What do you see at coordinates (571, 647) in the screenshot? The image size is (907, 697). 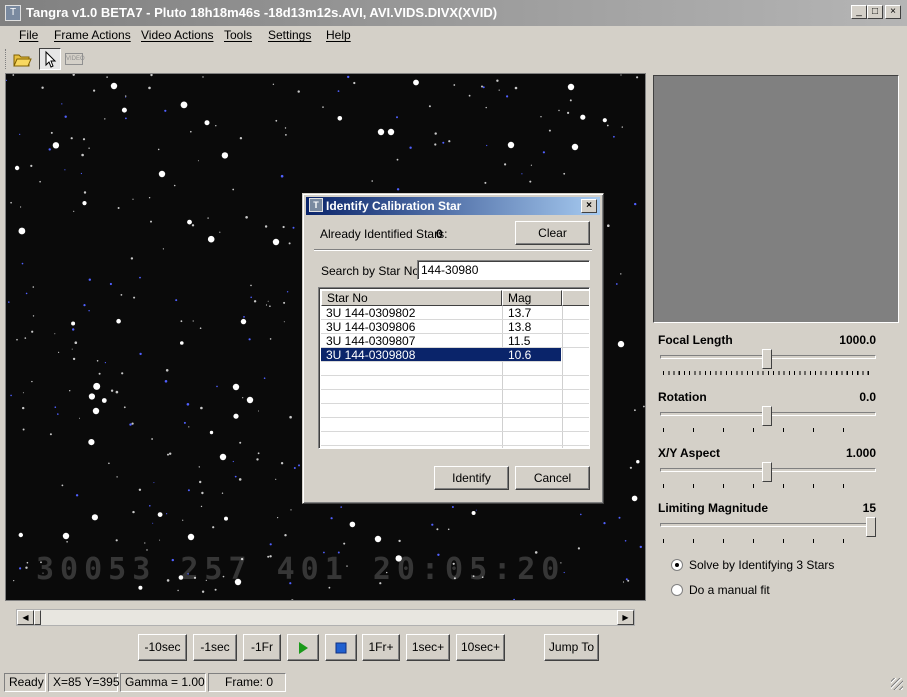 I see `jump-to-button: Jump To` at bounding box center [571, 647].